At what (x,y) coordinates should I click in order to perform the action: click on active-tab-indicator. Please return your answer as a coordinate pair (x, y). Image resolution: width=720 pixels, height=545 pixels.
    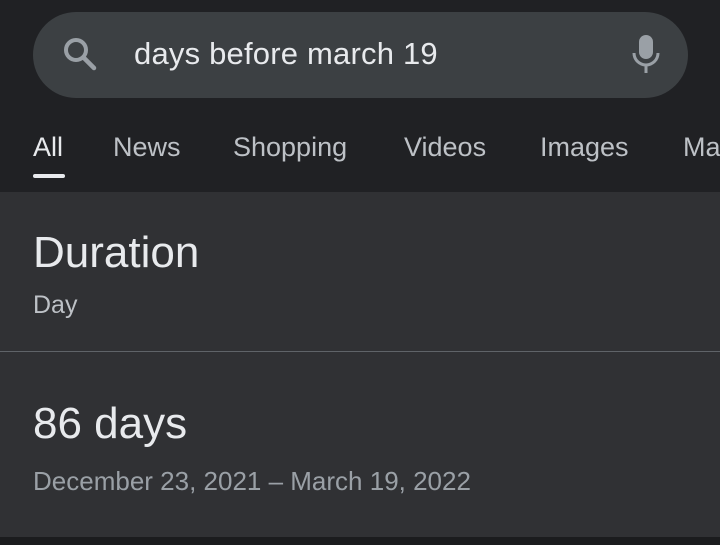
    Looking at the image, I should click on (49, 176).